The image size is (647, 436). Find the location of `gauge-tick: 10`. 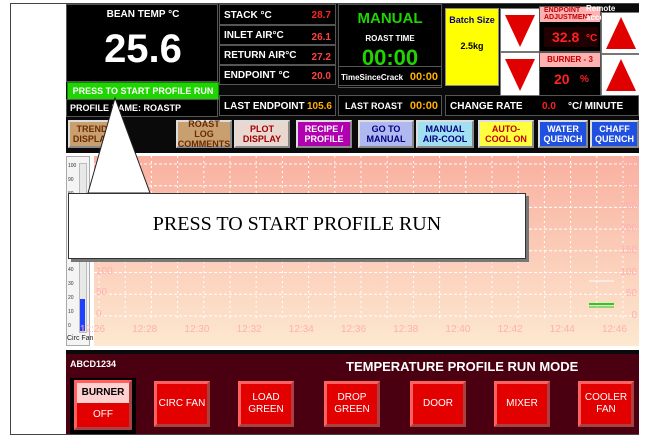

gauge-tick: 10 is located at coordinates (71, 312).